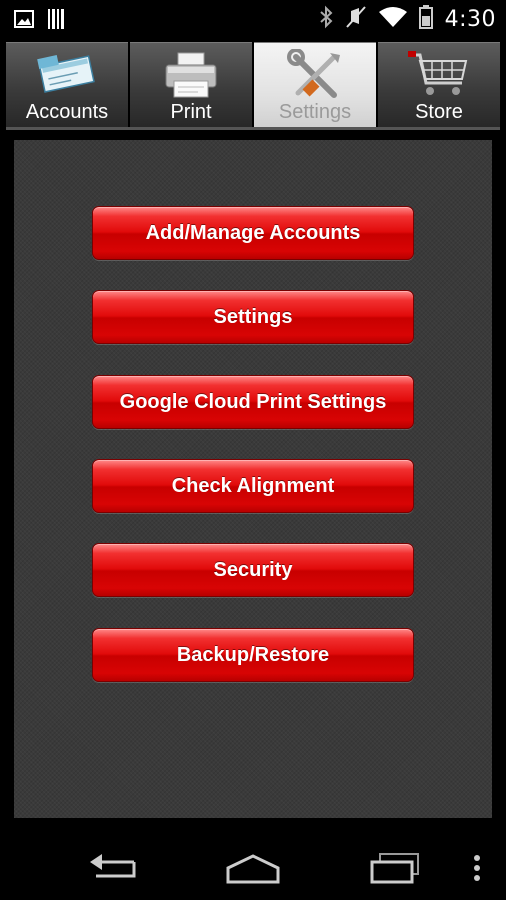  I want to click on status-bar: 4:30, so click(253, 19).